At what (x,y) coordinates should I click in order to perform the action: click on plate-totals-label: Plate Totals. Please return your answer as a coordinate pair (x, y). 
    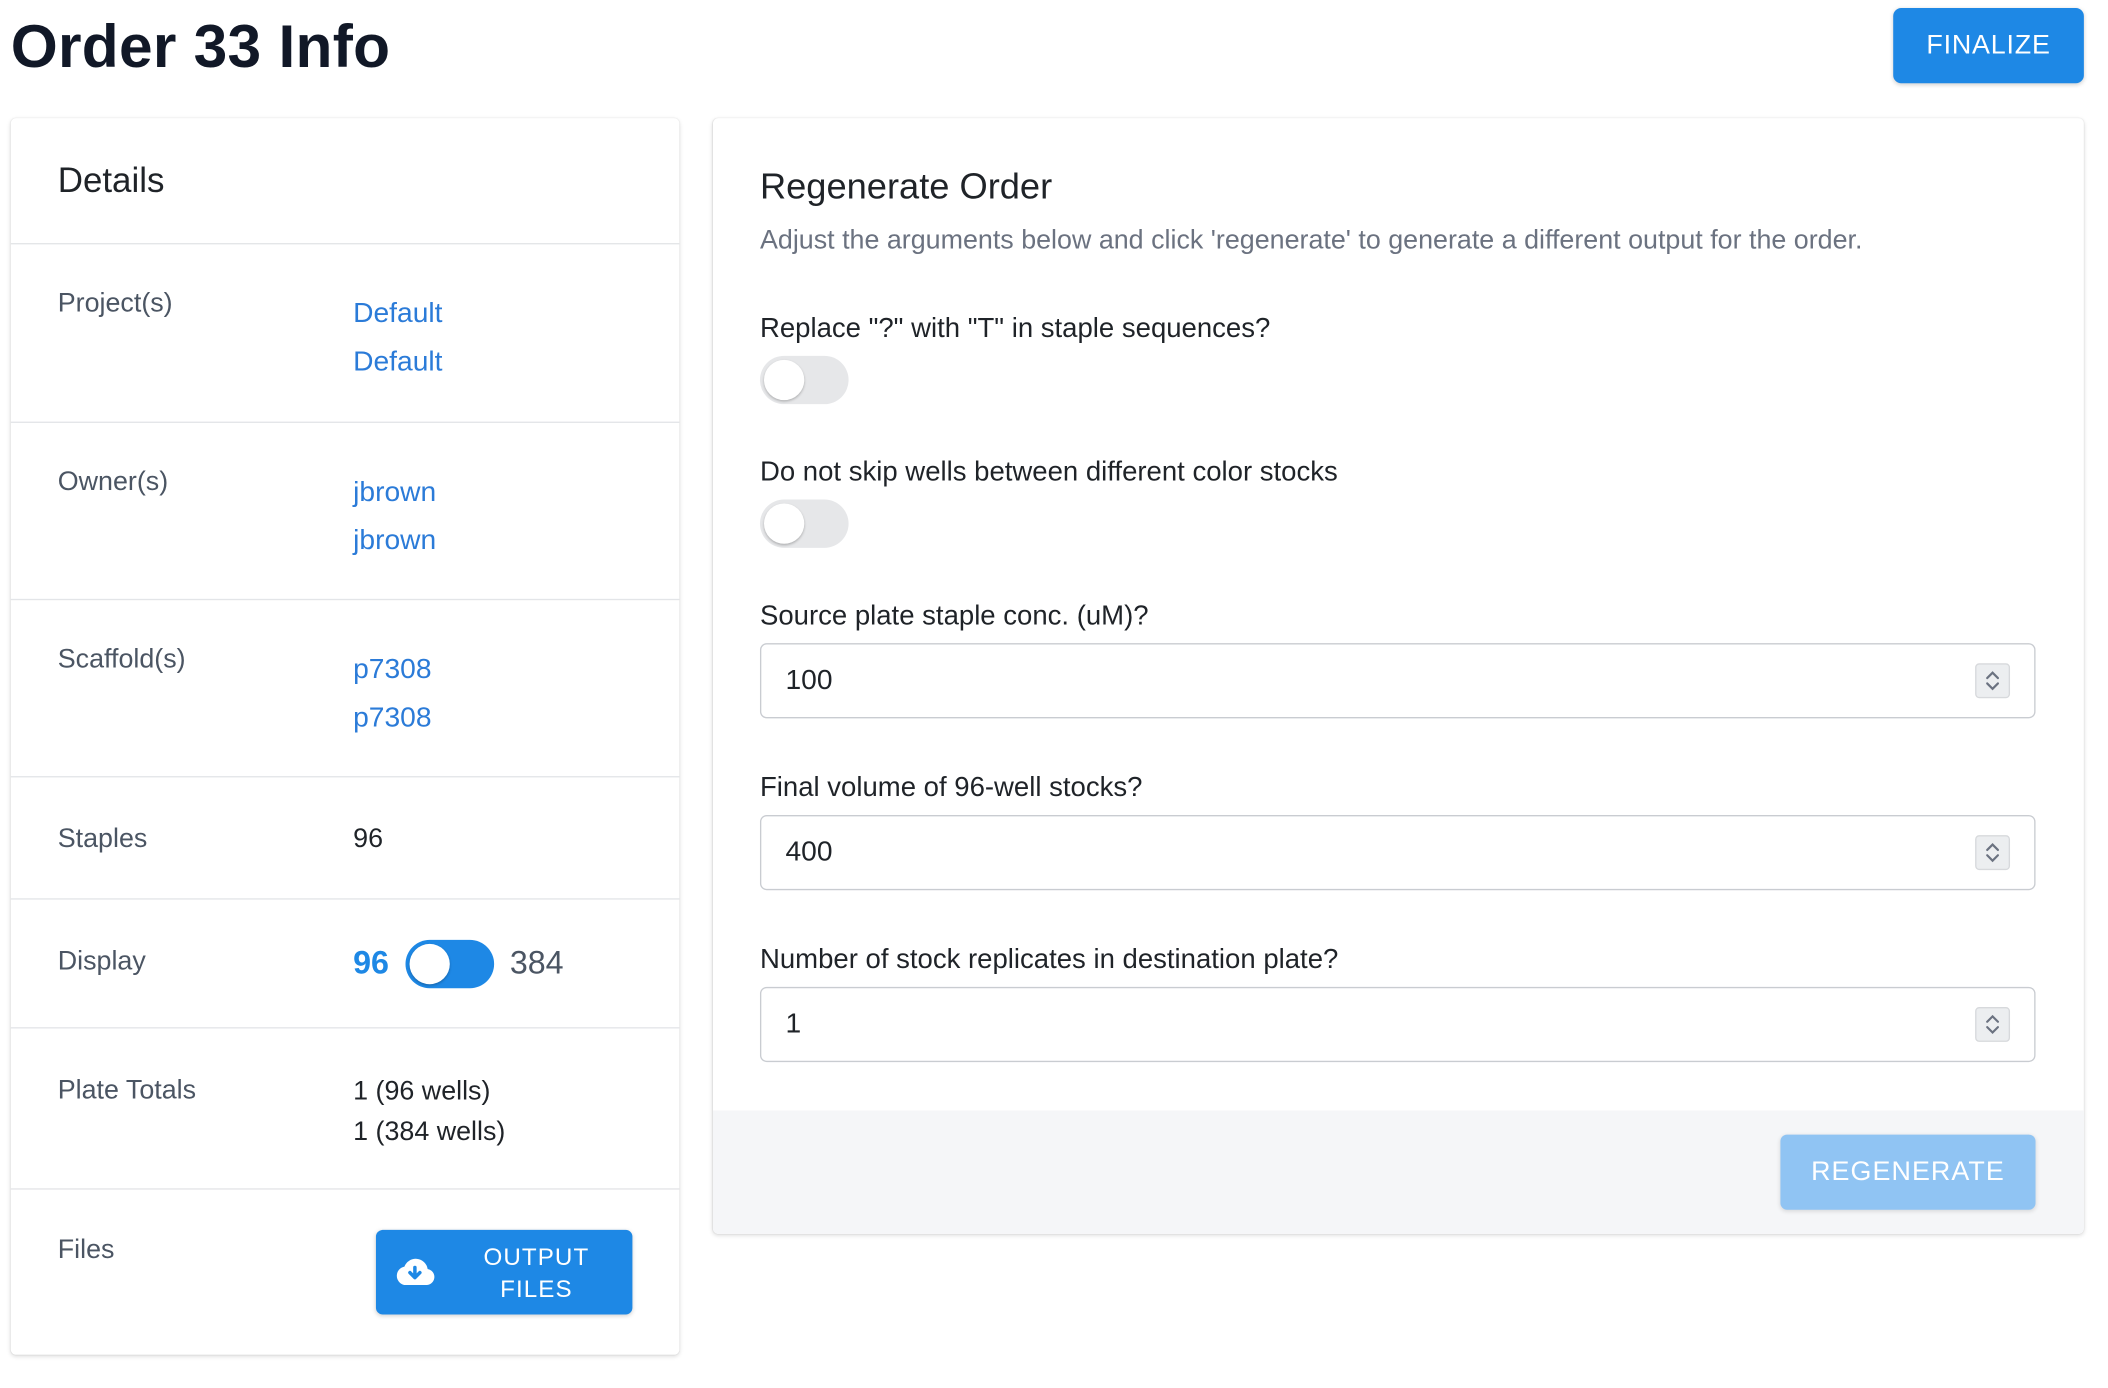
    Looking at the image, I should click on (127, 1090).